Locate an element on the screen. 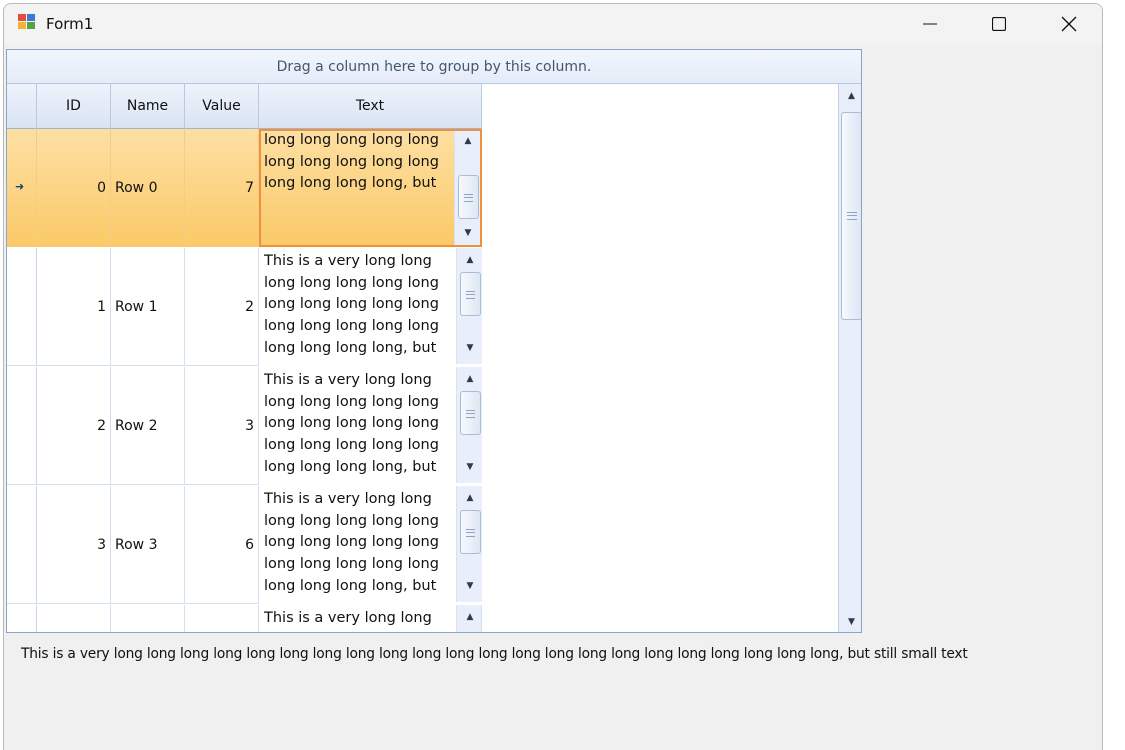 The width and height of the screenshot is (1125, 750). column-header-name: Name is located at coordinates (148, 106).